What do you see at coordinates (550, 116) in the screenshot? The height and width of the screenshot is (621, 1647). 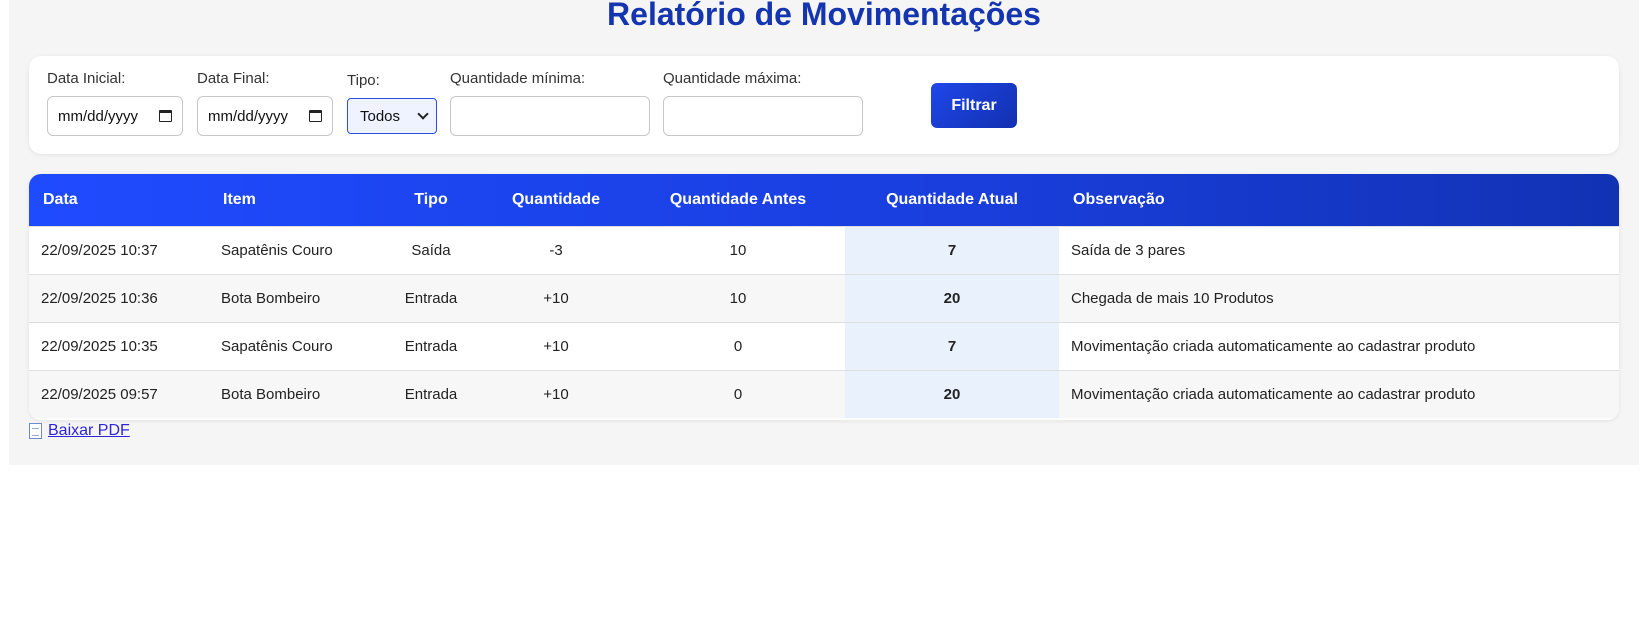 I see `qtd-min-input` at bounding box center [550, 116].